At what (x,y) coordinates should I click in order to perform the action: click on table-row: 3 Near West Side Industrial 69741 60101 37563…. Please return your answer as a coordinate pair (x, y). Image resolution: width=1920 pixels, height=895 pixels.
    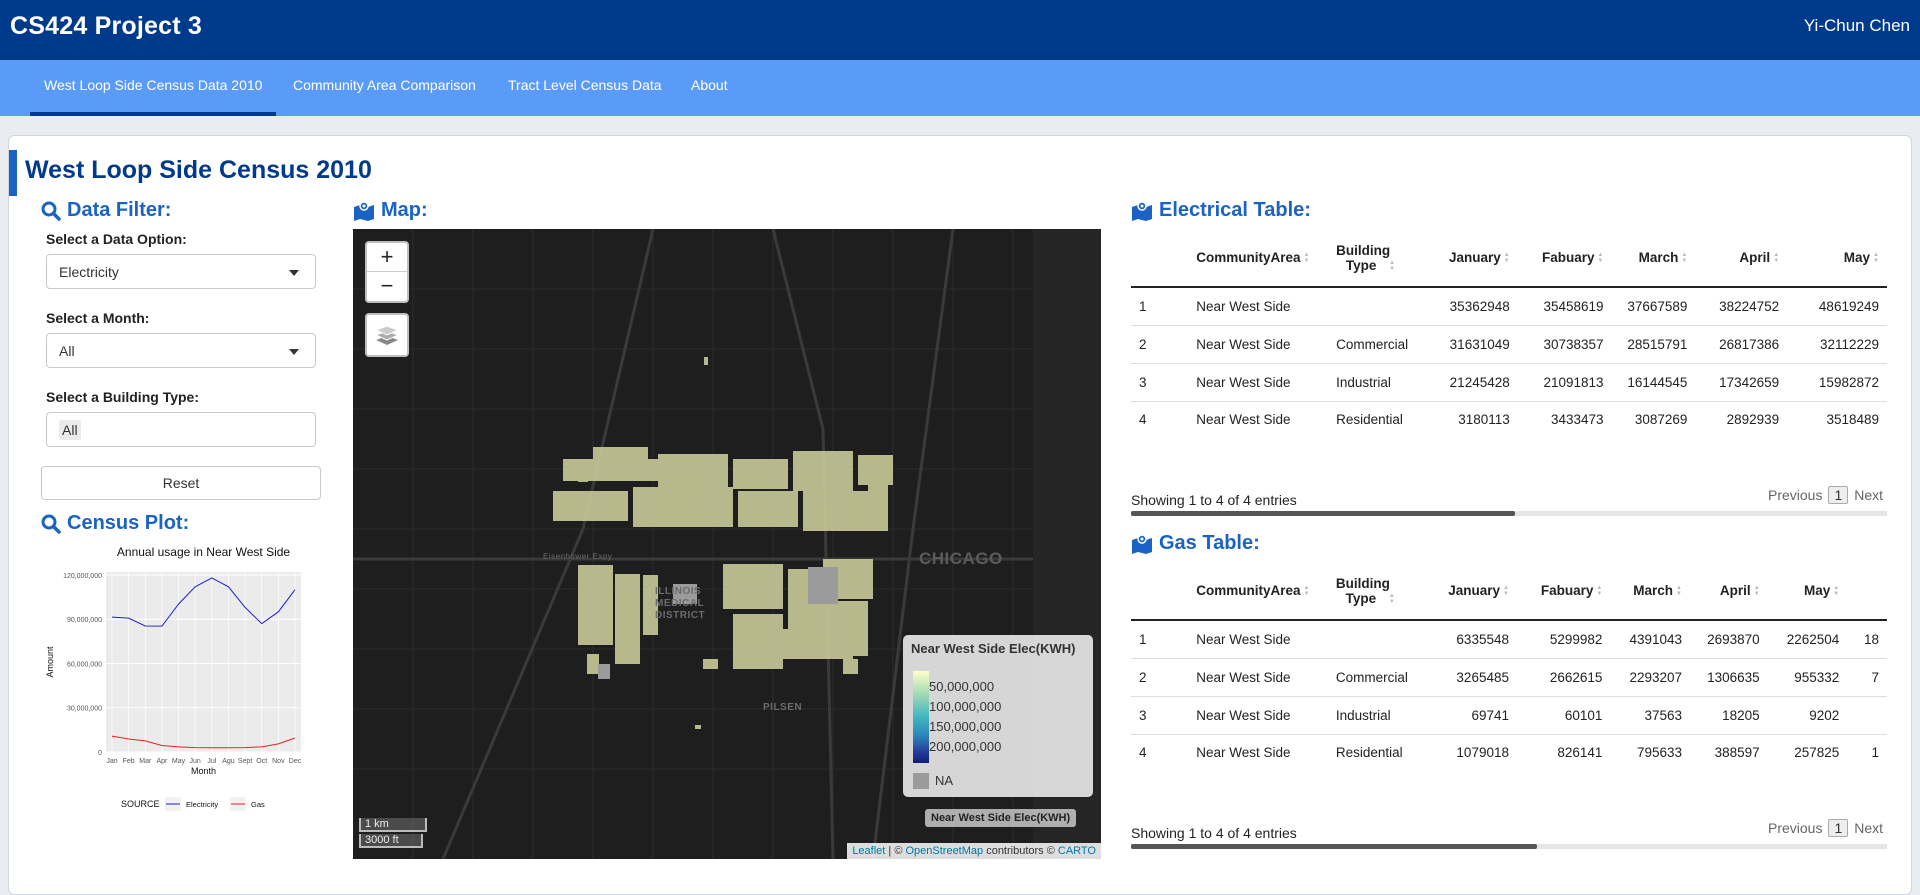
    Looking at the image, I should click on (1509, 714).